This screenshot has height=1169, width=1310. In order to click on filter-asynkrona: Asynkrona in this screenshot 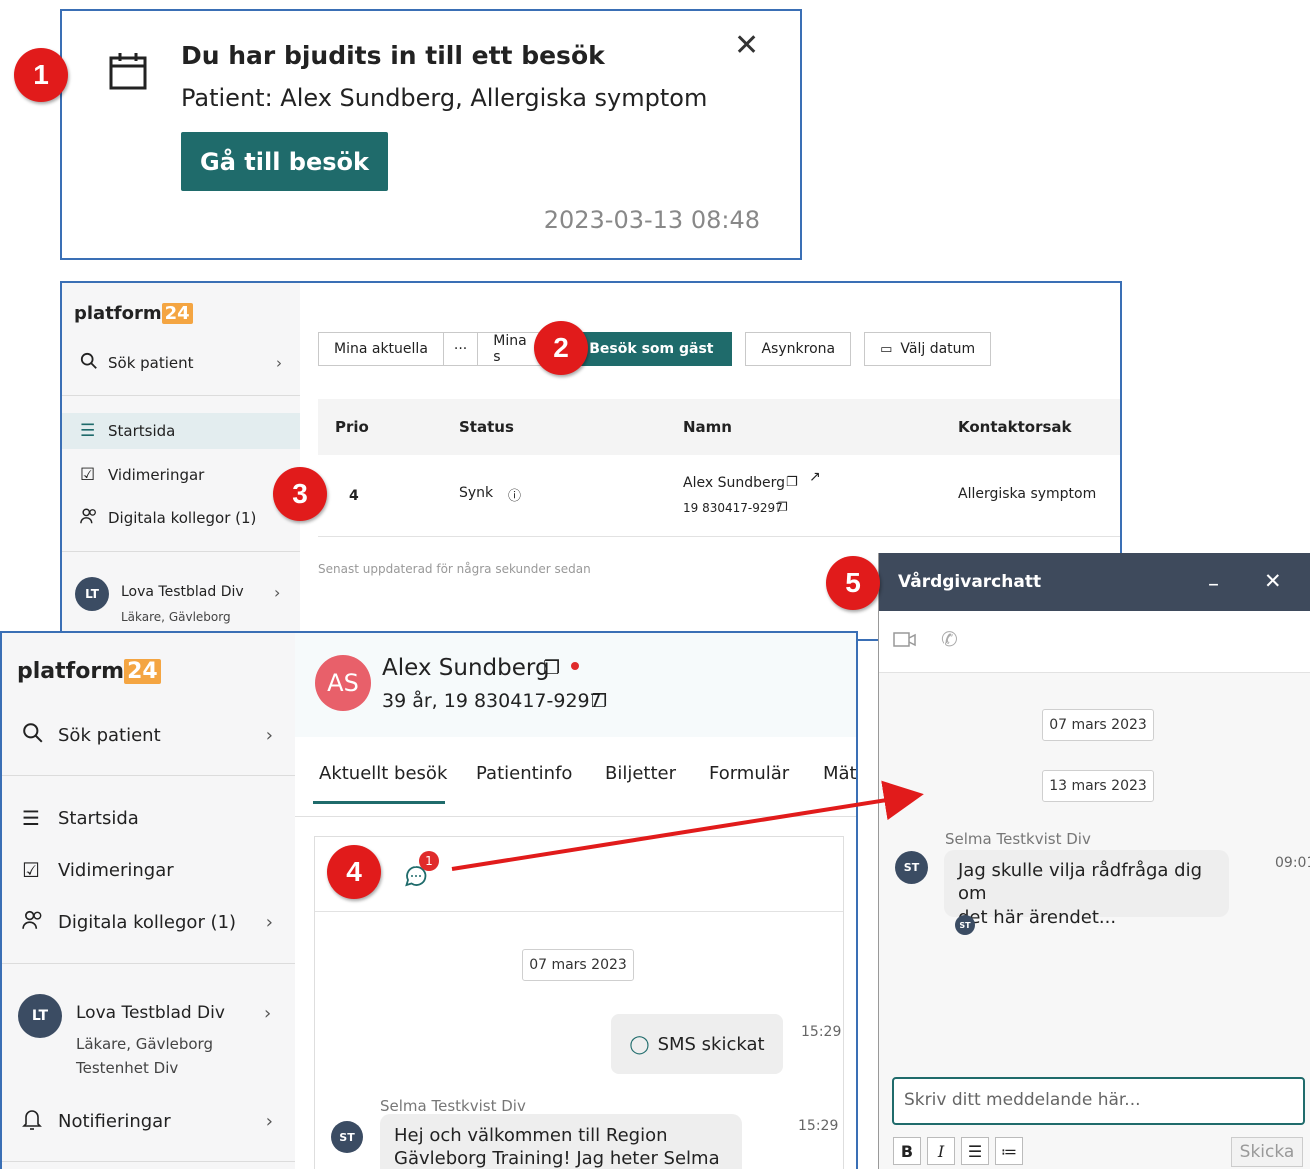, I will do `click(798, 349)`.